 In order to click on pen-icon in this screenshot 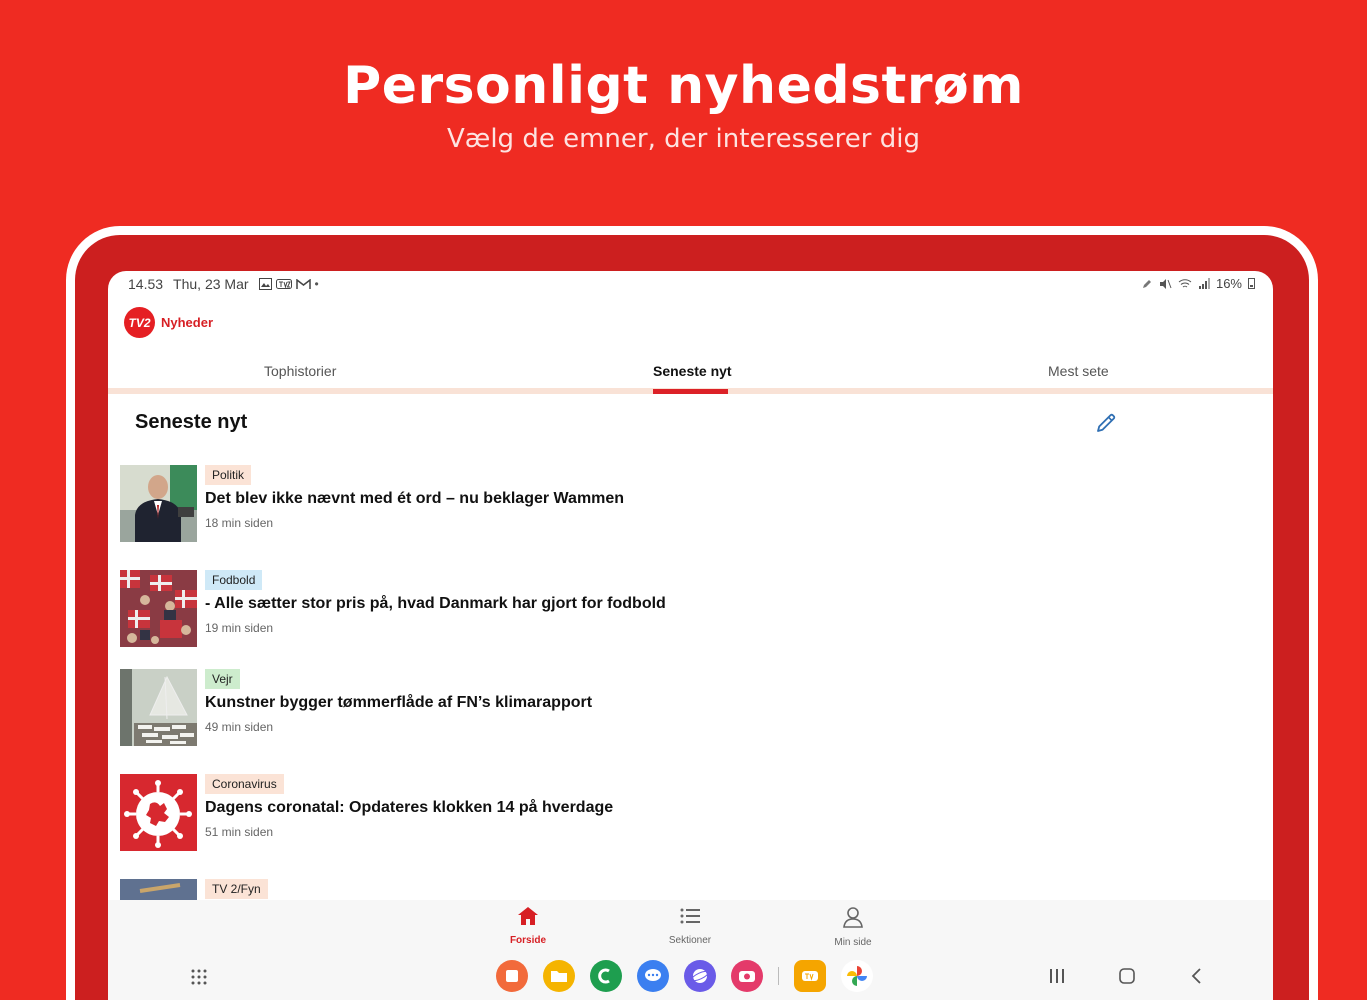, I will do `click(1146, 283)`.